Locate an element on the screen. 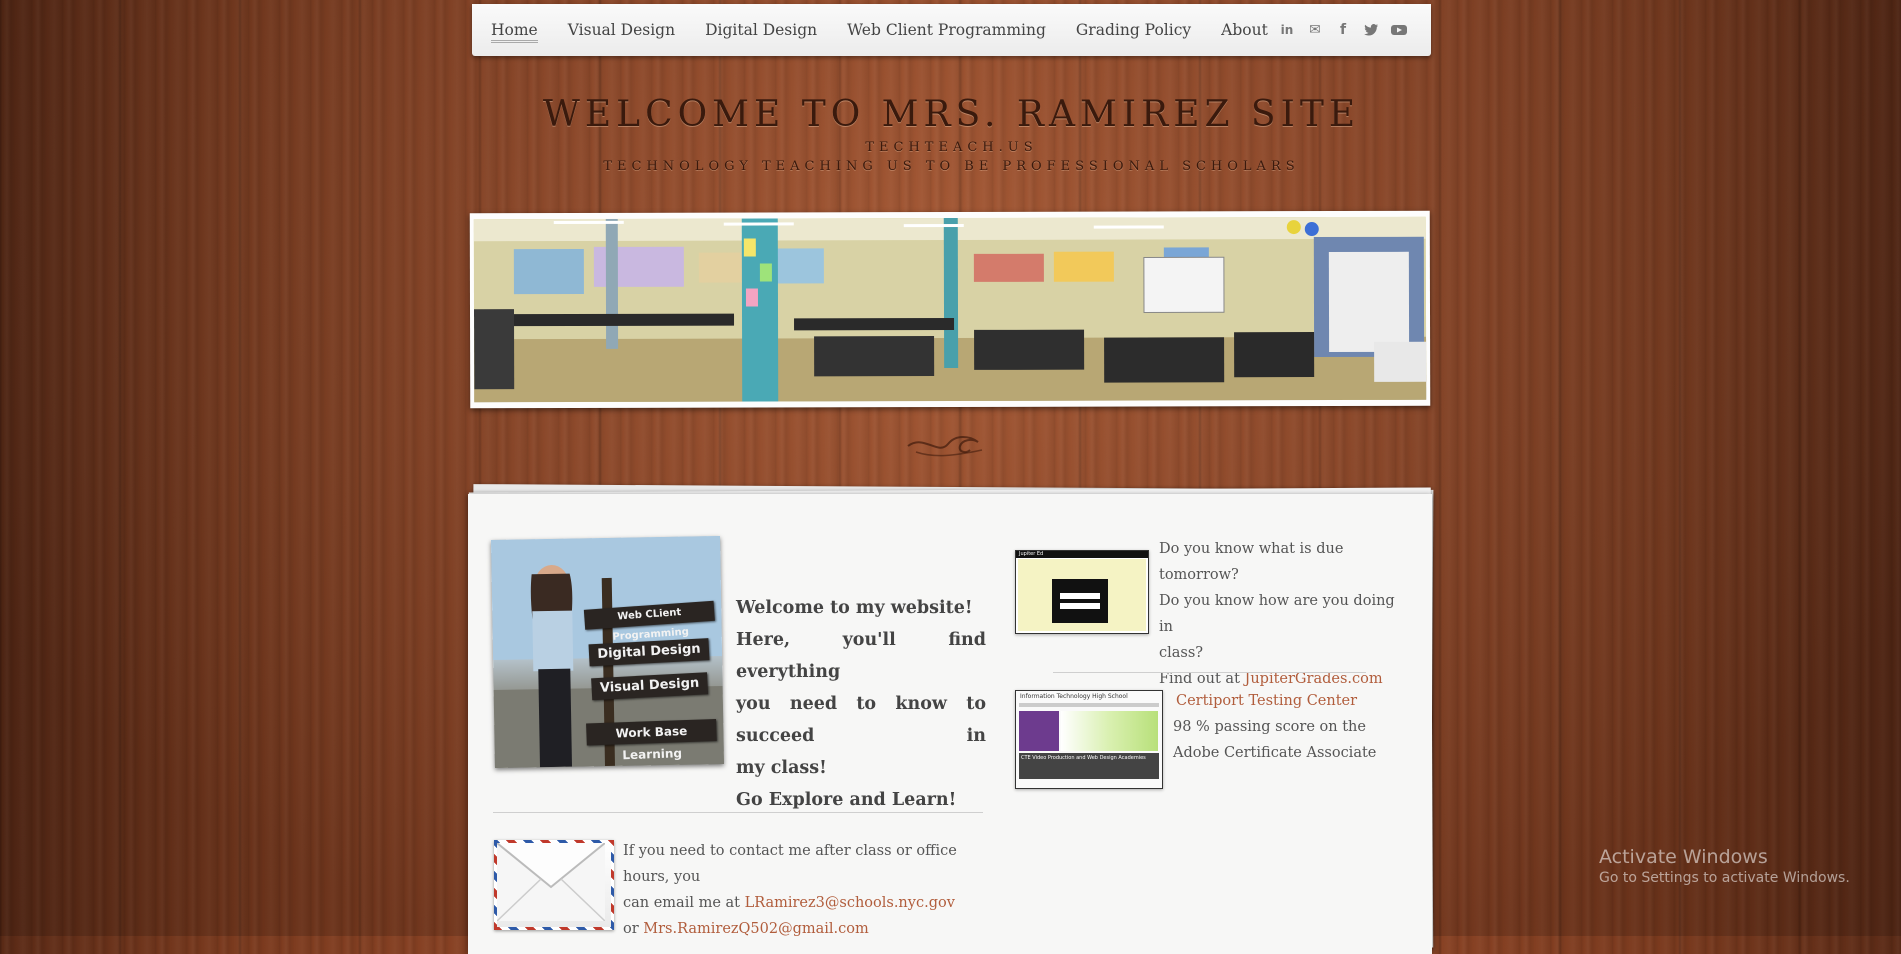 This screenshot has width=1901, height=954. flourish-shape is located at coordinates (945, 446).